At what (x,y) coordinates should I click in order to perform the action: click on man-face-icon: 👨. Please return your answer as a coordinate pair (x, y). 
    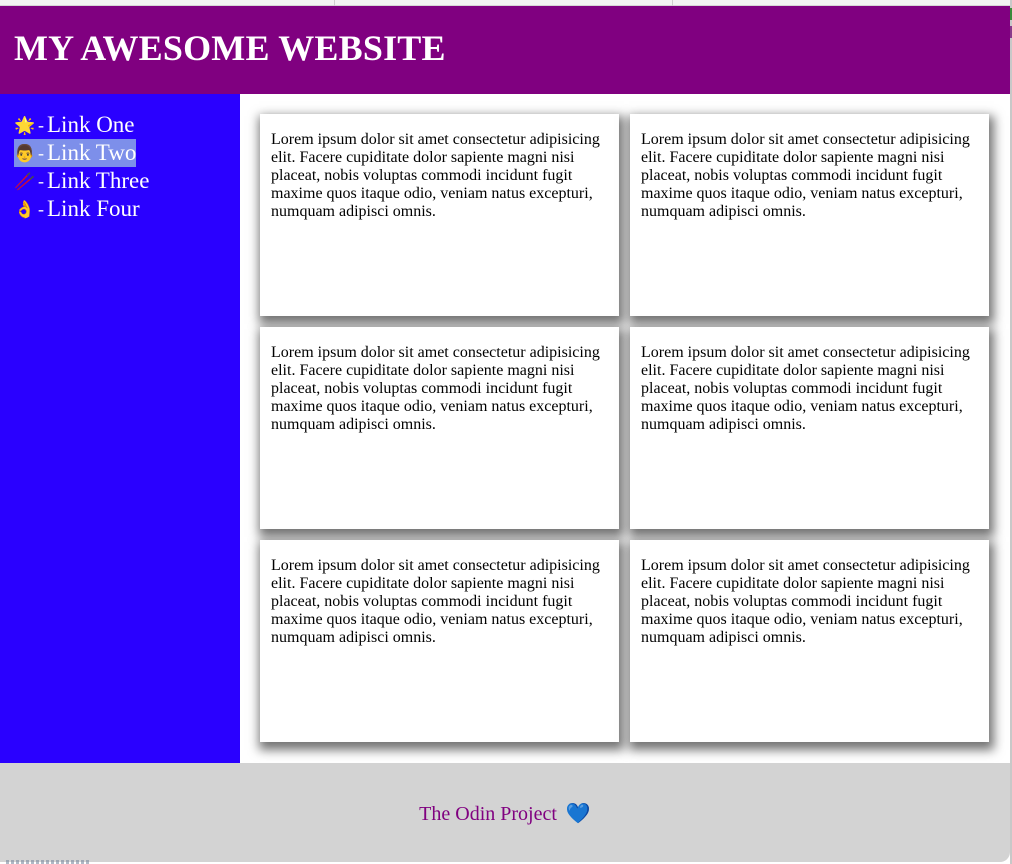
    Looking at the image, I should click on (25, 153).